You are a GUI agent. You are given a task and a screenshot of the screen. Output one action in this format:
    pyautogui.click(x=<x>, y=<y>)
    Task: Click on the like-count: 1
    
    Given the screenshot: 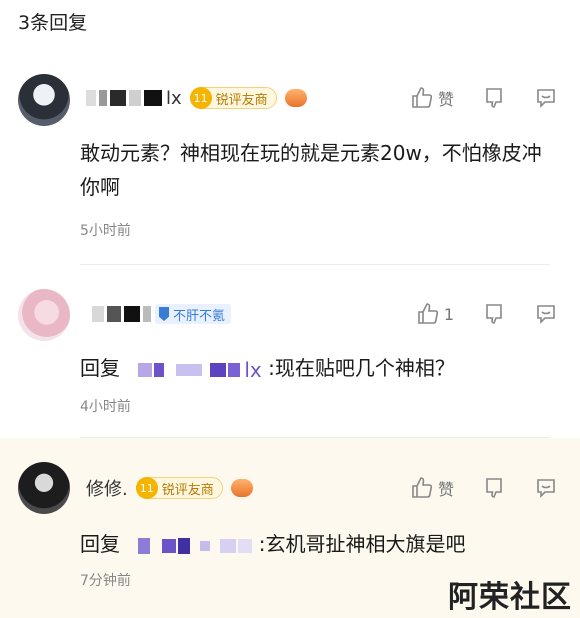 What is the action you would take?
    pyautogui.click(x=448, y=314)
    